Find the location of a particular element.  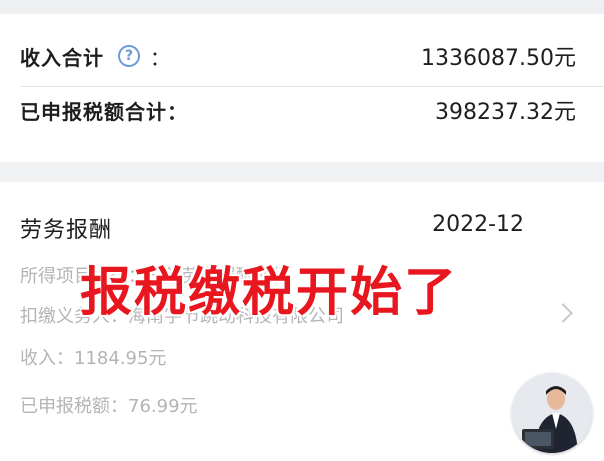

tax-total-row: 已申报税额合计： 398237.32元 is located at coordinates (298, 110).